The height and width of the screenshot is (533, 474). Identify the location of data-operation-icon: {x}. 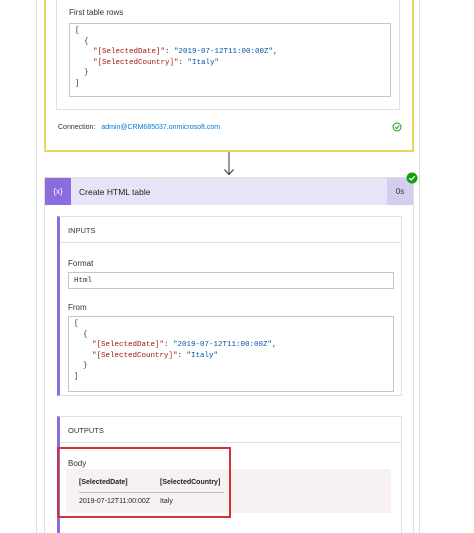
(58, 191).